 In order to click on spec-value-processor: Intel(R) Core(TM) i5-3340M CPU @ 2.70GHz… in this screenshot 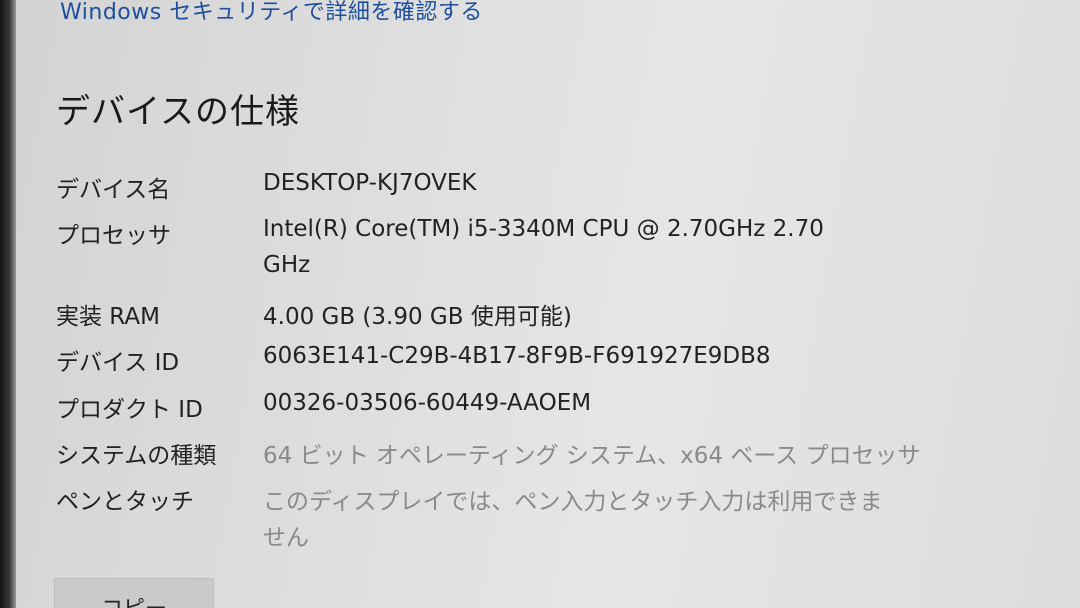, I will do `click(543, 229)`.